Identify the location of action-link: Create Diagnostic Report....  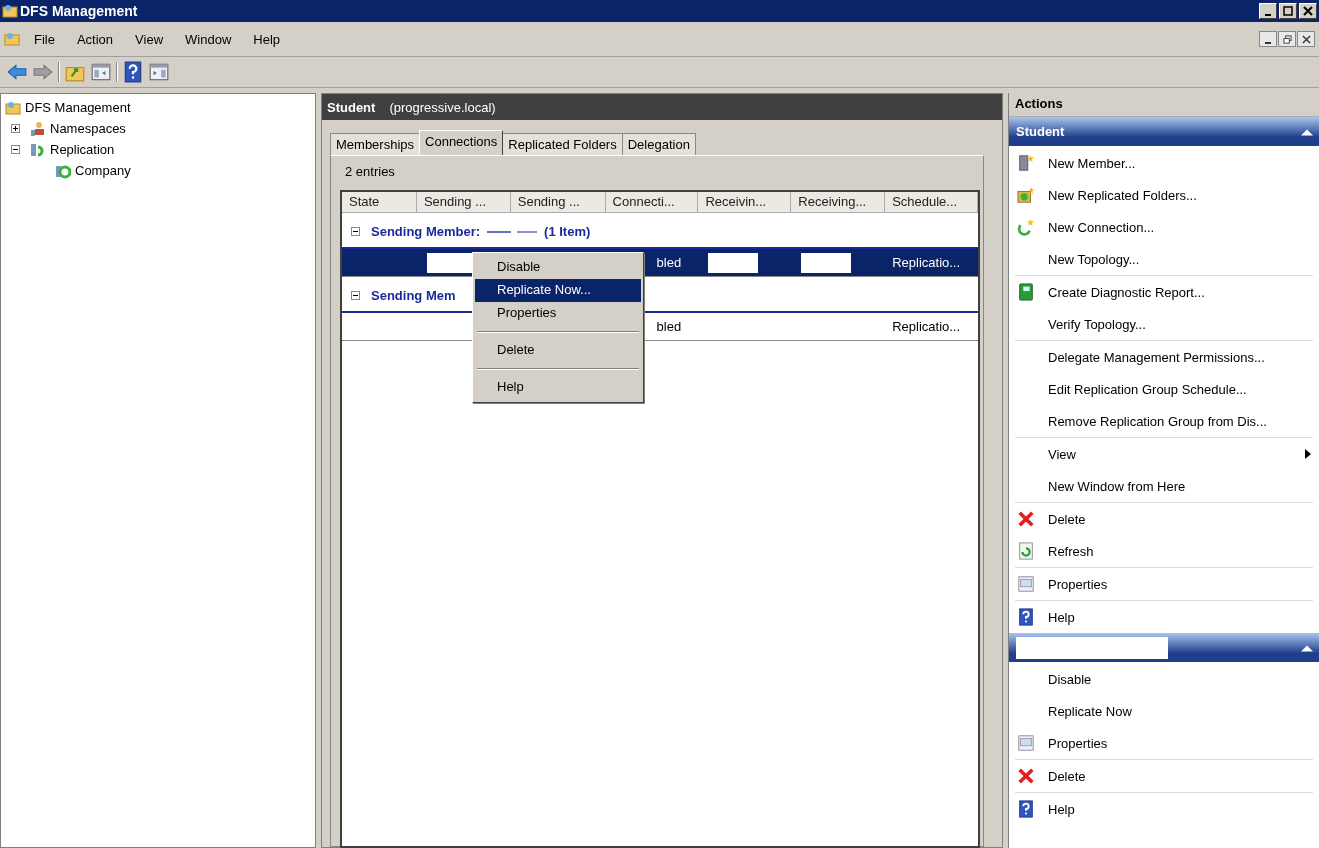
(1126, 292).